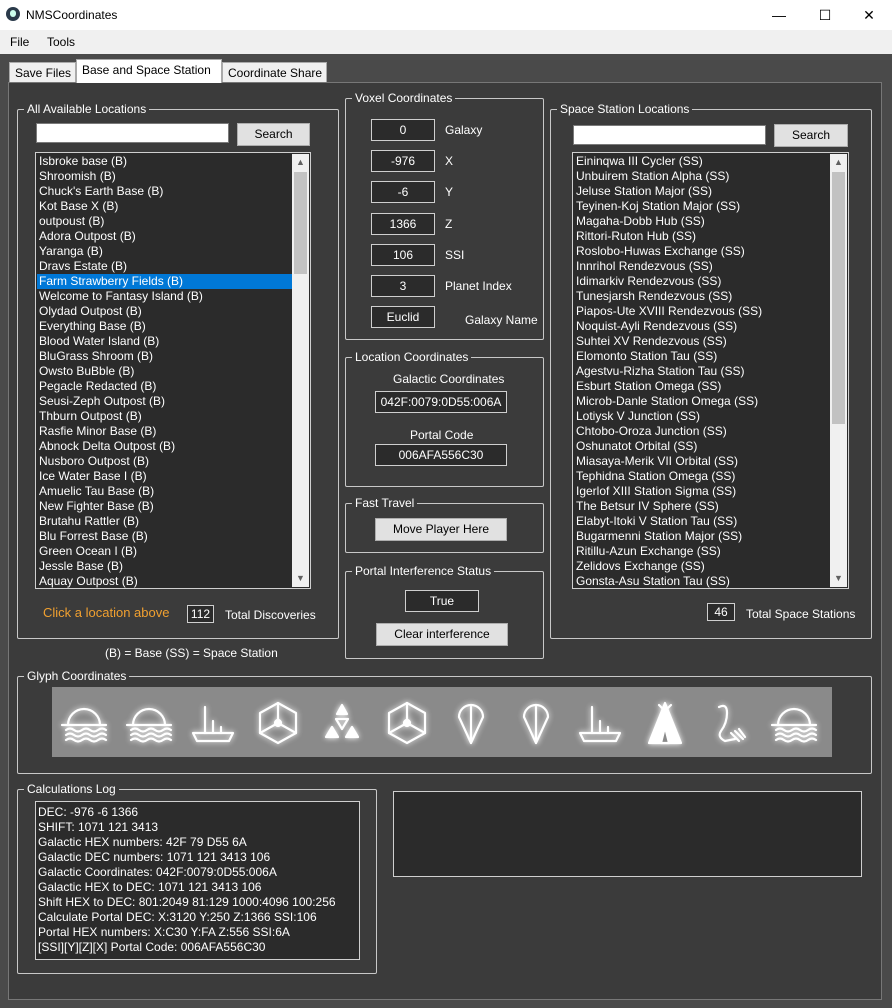 The width and height of the screenshot is (892, 1008). Describe the element at coordinates (164, 326) in the screenshot. I see `location-list-item: Everything Base (B)` at that location.